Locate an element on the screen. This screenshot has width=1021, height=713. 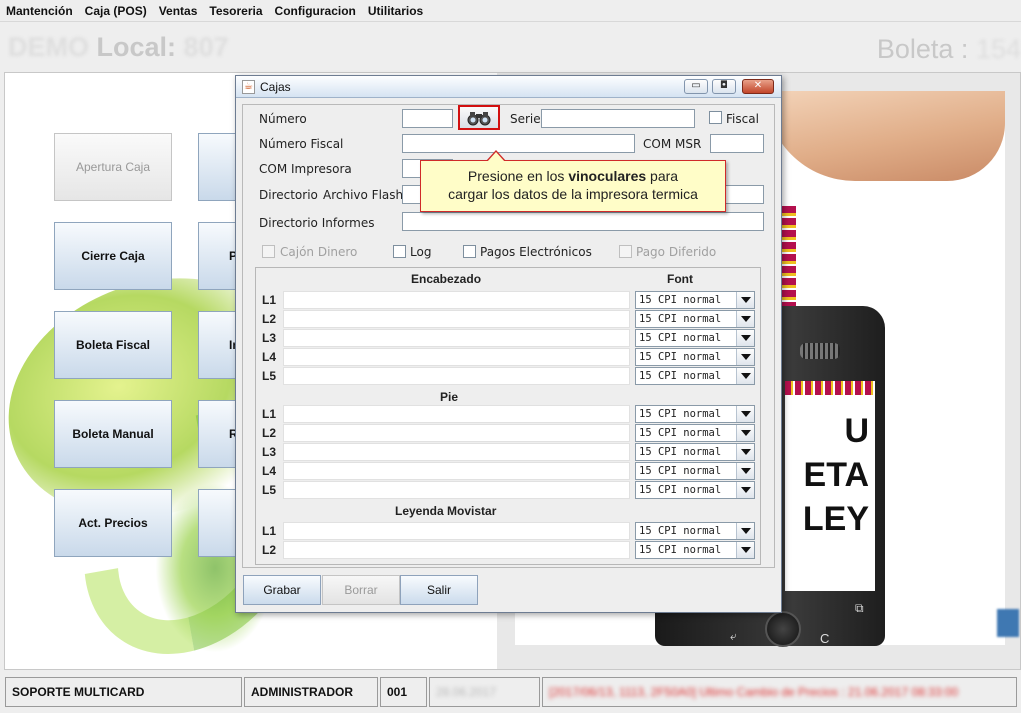
salir-button: Salir is located at coordinates (439, 590).